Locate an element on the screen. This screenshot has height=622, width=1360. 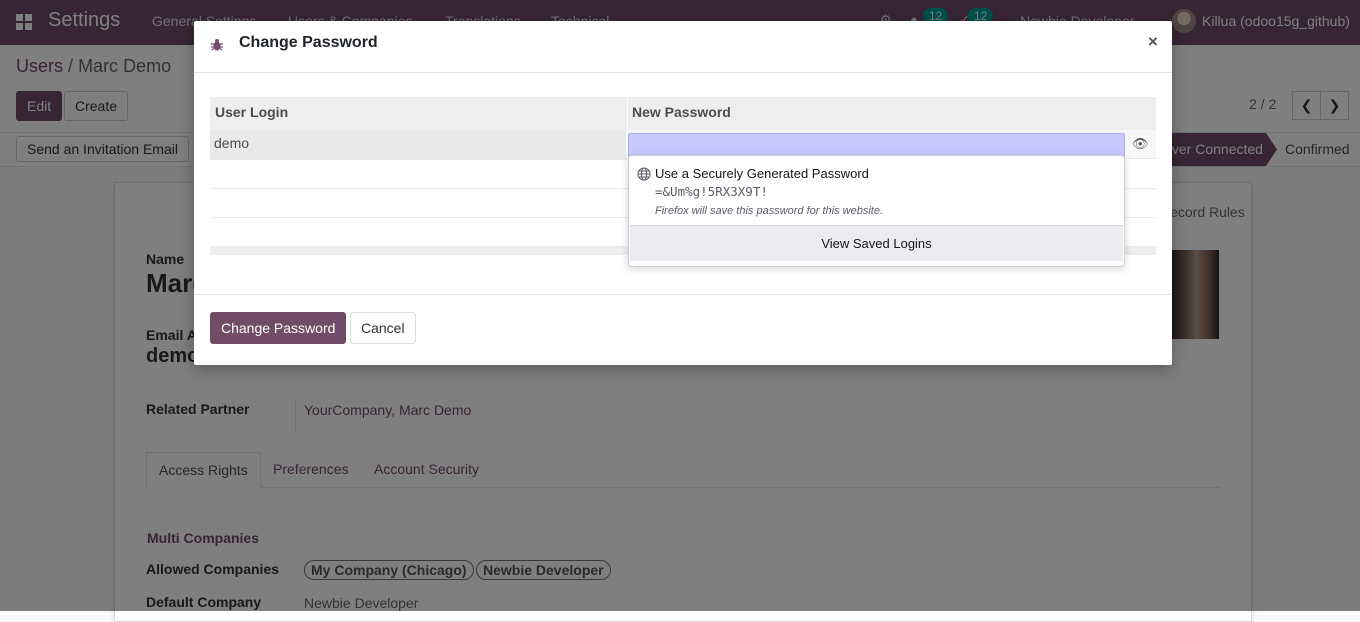
dialog-footer: Change Password Cancel is located at coordinates (683, 329).